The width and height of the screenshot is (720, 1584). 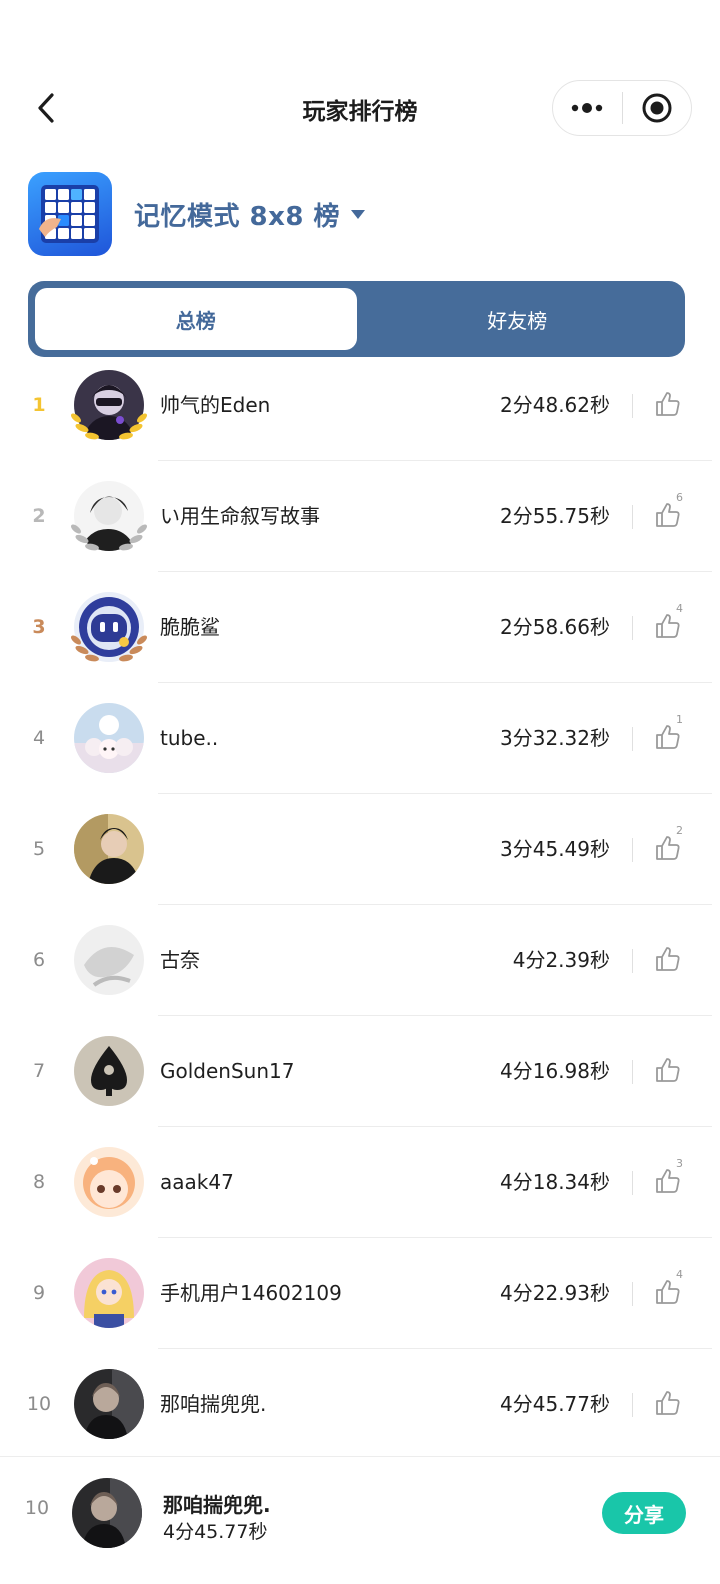 What do you see at coordinates (555, 516) in the screenshot?
I see `player-time: 2分55.75秒` at bounding box center [555, 516].